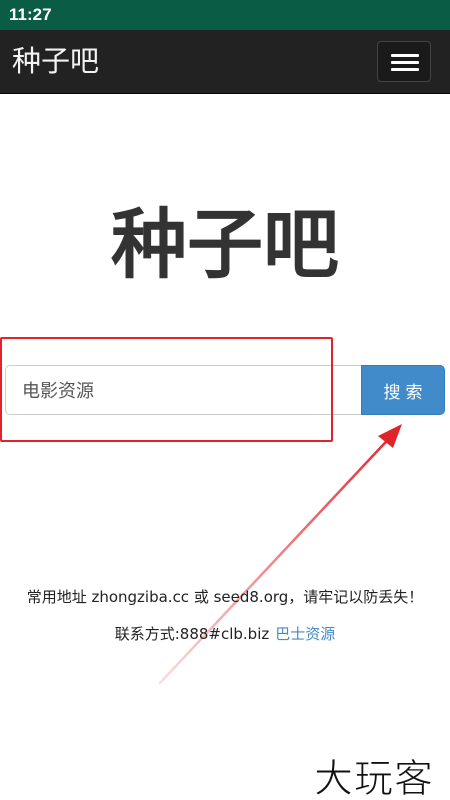  Describe the element at coordinates (374, 778) in the screenshot. I see `watermark-logo: 大玩客` at that location.